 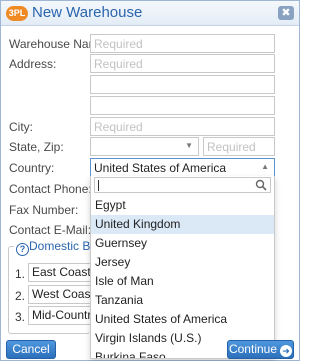 What do you see at coordinates (182, 84) in the screenshot?
I see `address-line-2-input` at bounding box center [182, 84].